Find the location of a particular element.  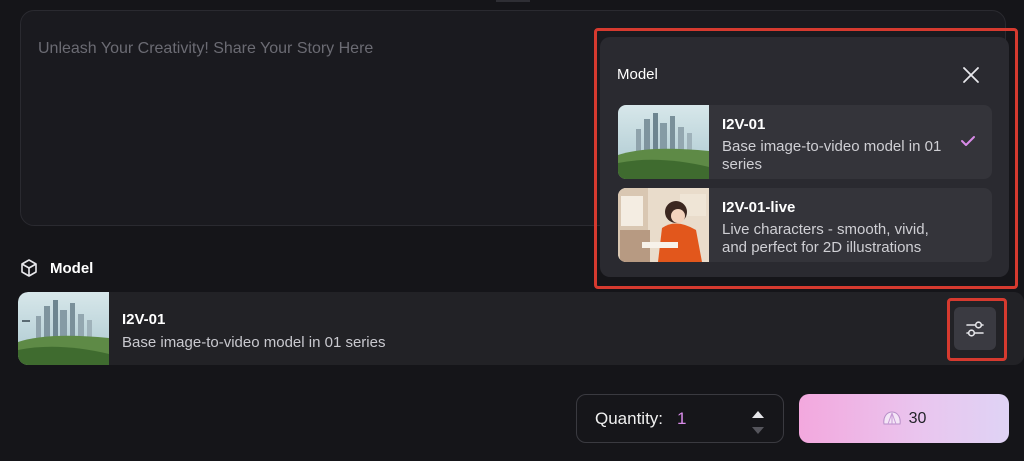

chevron-down-icon is located at coordinates (758, 428).